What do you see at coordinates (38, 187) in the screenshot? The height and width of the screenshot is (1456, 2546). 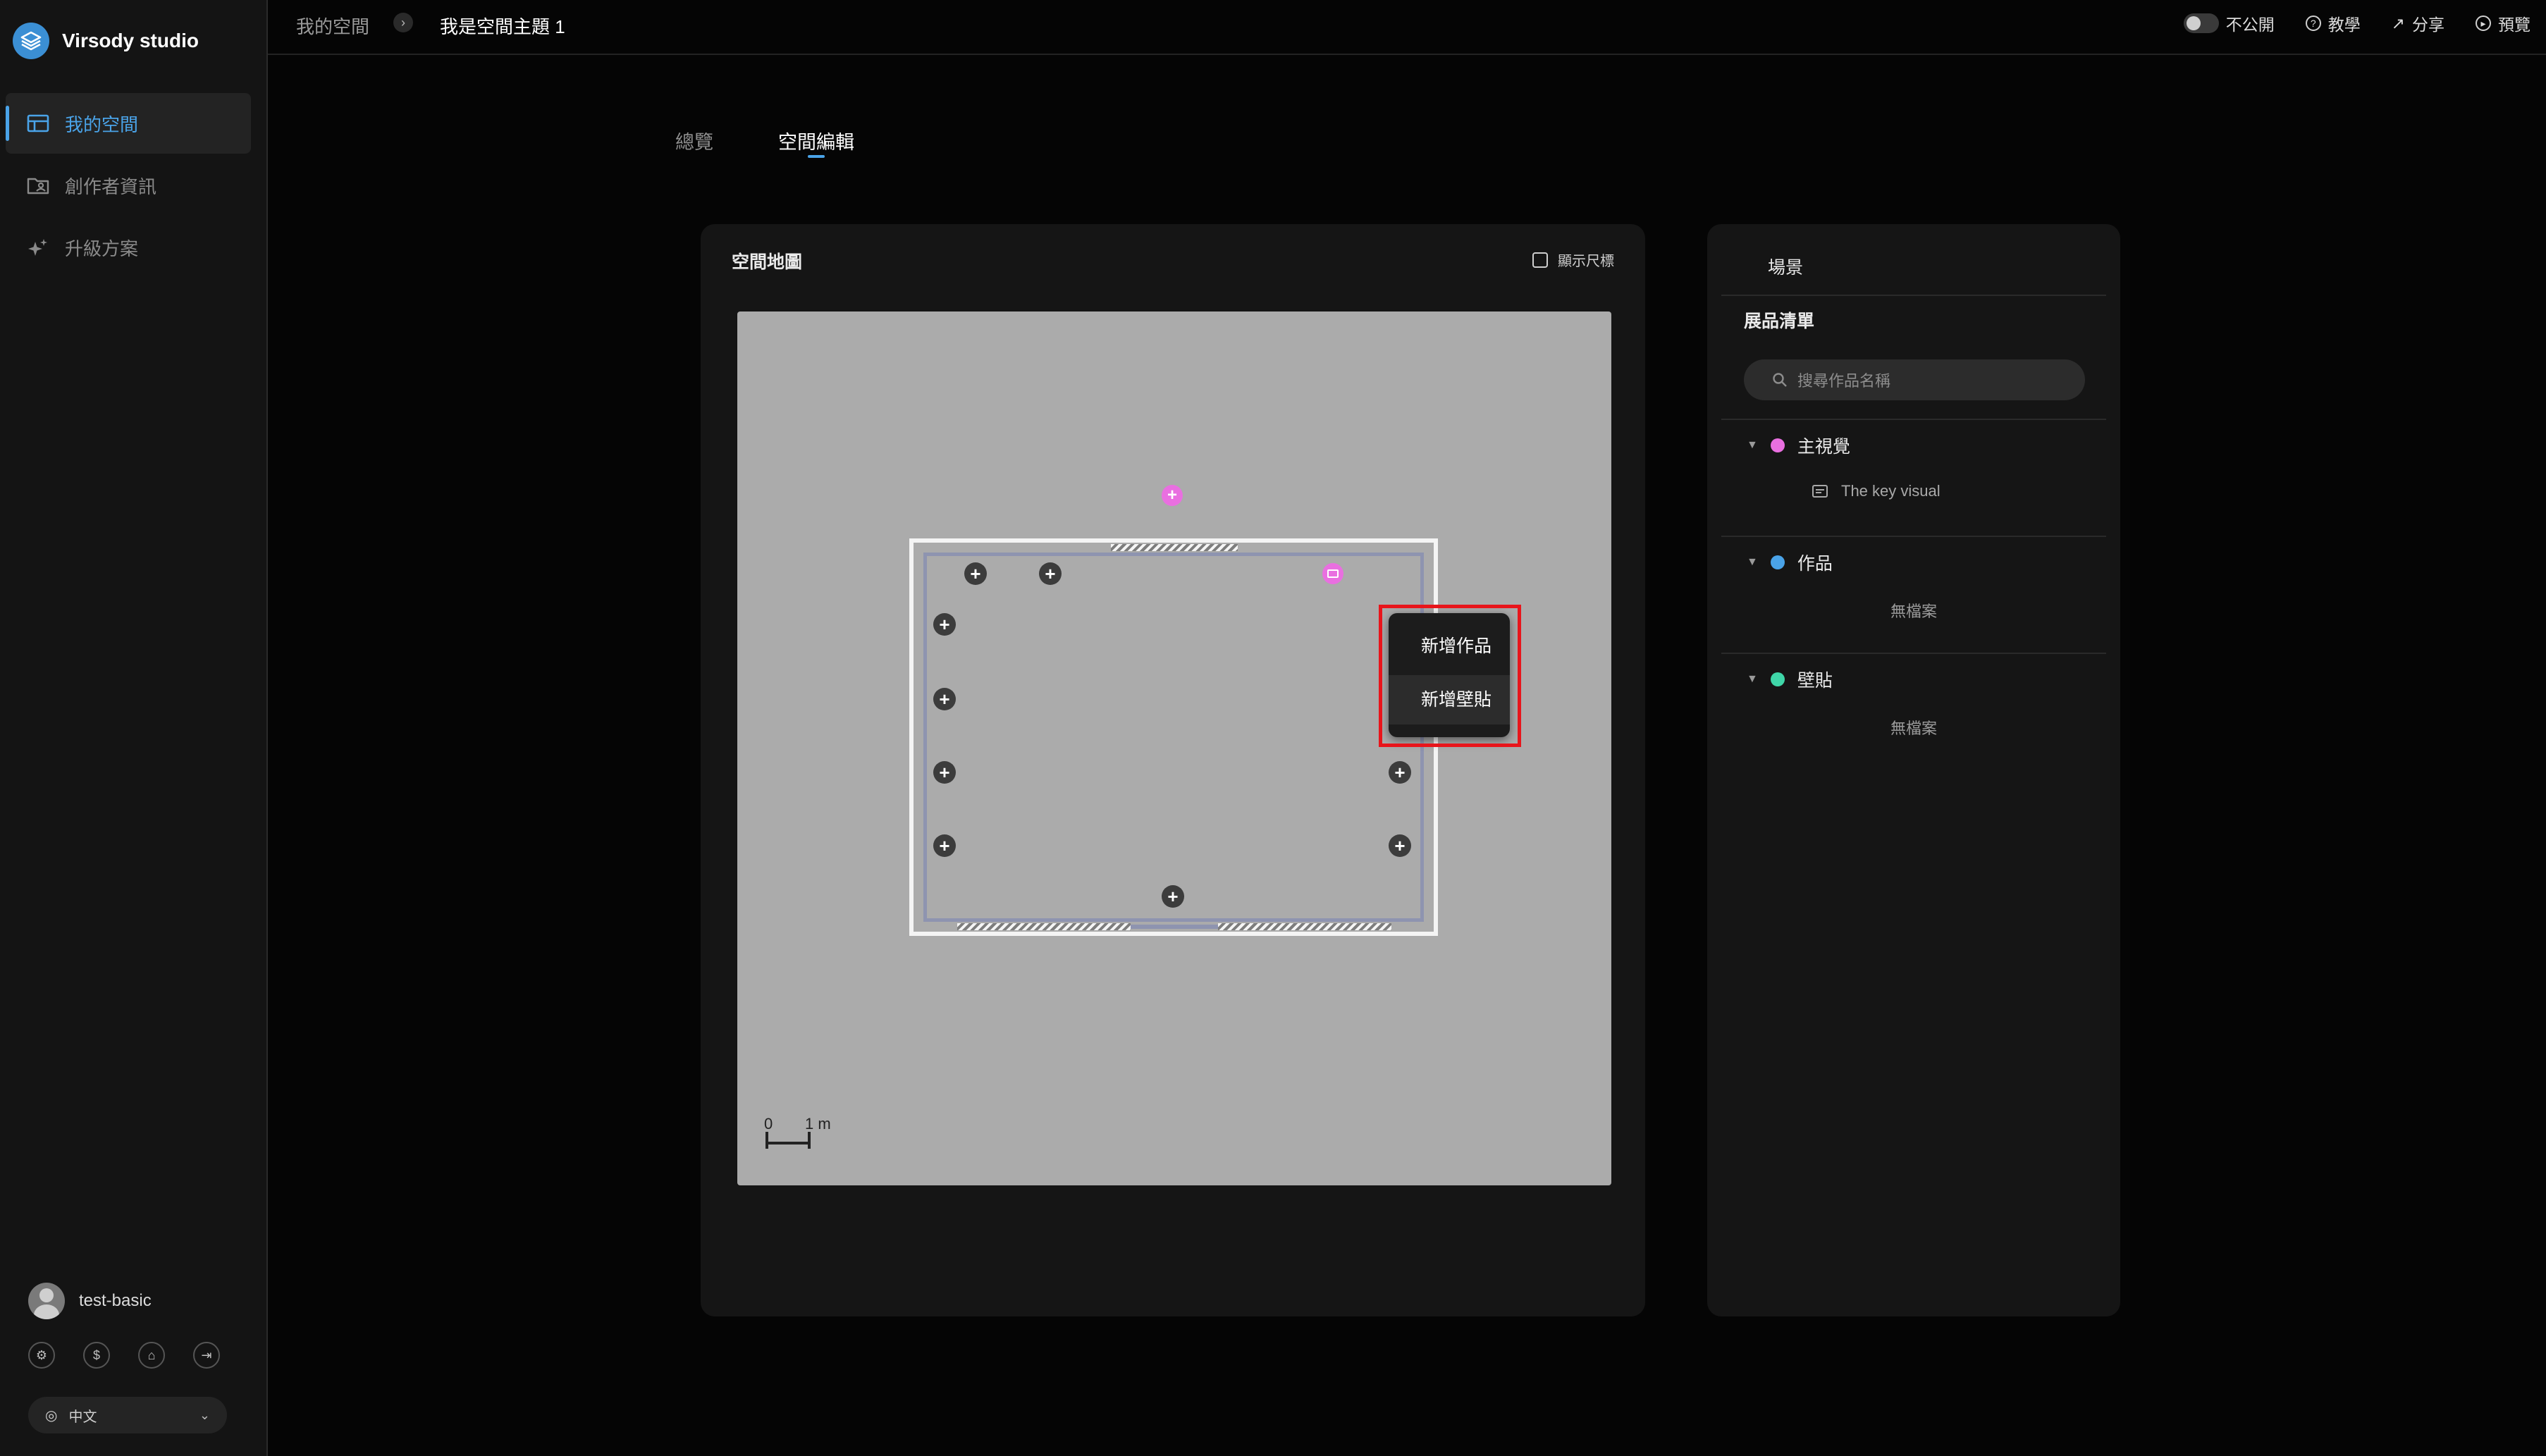 I see `folder-user-icon` at bounding box center [38, 187].